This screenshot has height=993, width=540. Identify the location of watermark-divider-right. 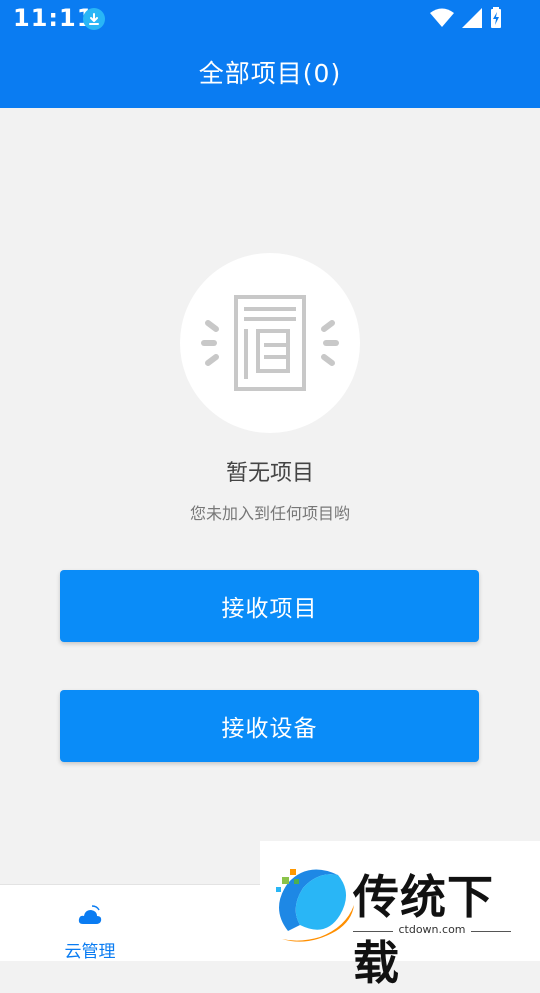
(491, 931).